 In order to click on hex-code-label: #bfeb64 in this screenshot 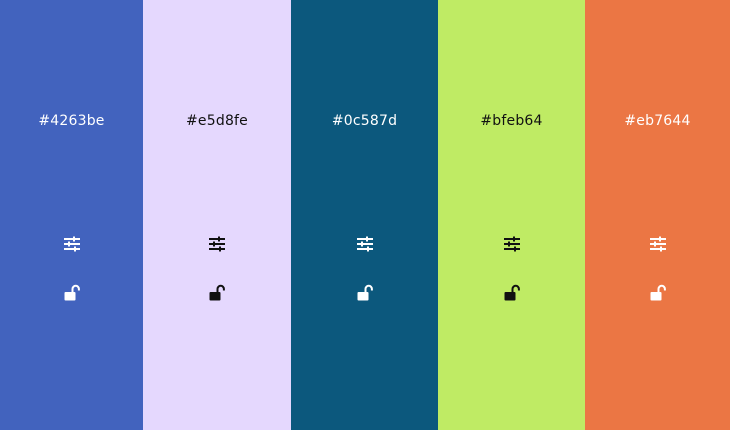, I will do `click(511, 121)`.